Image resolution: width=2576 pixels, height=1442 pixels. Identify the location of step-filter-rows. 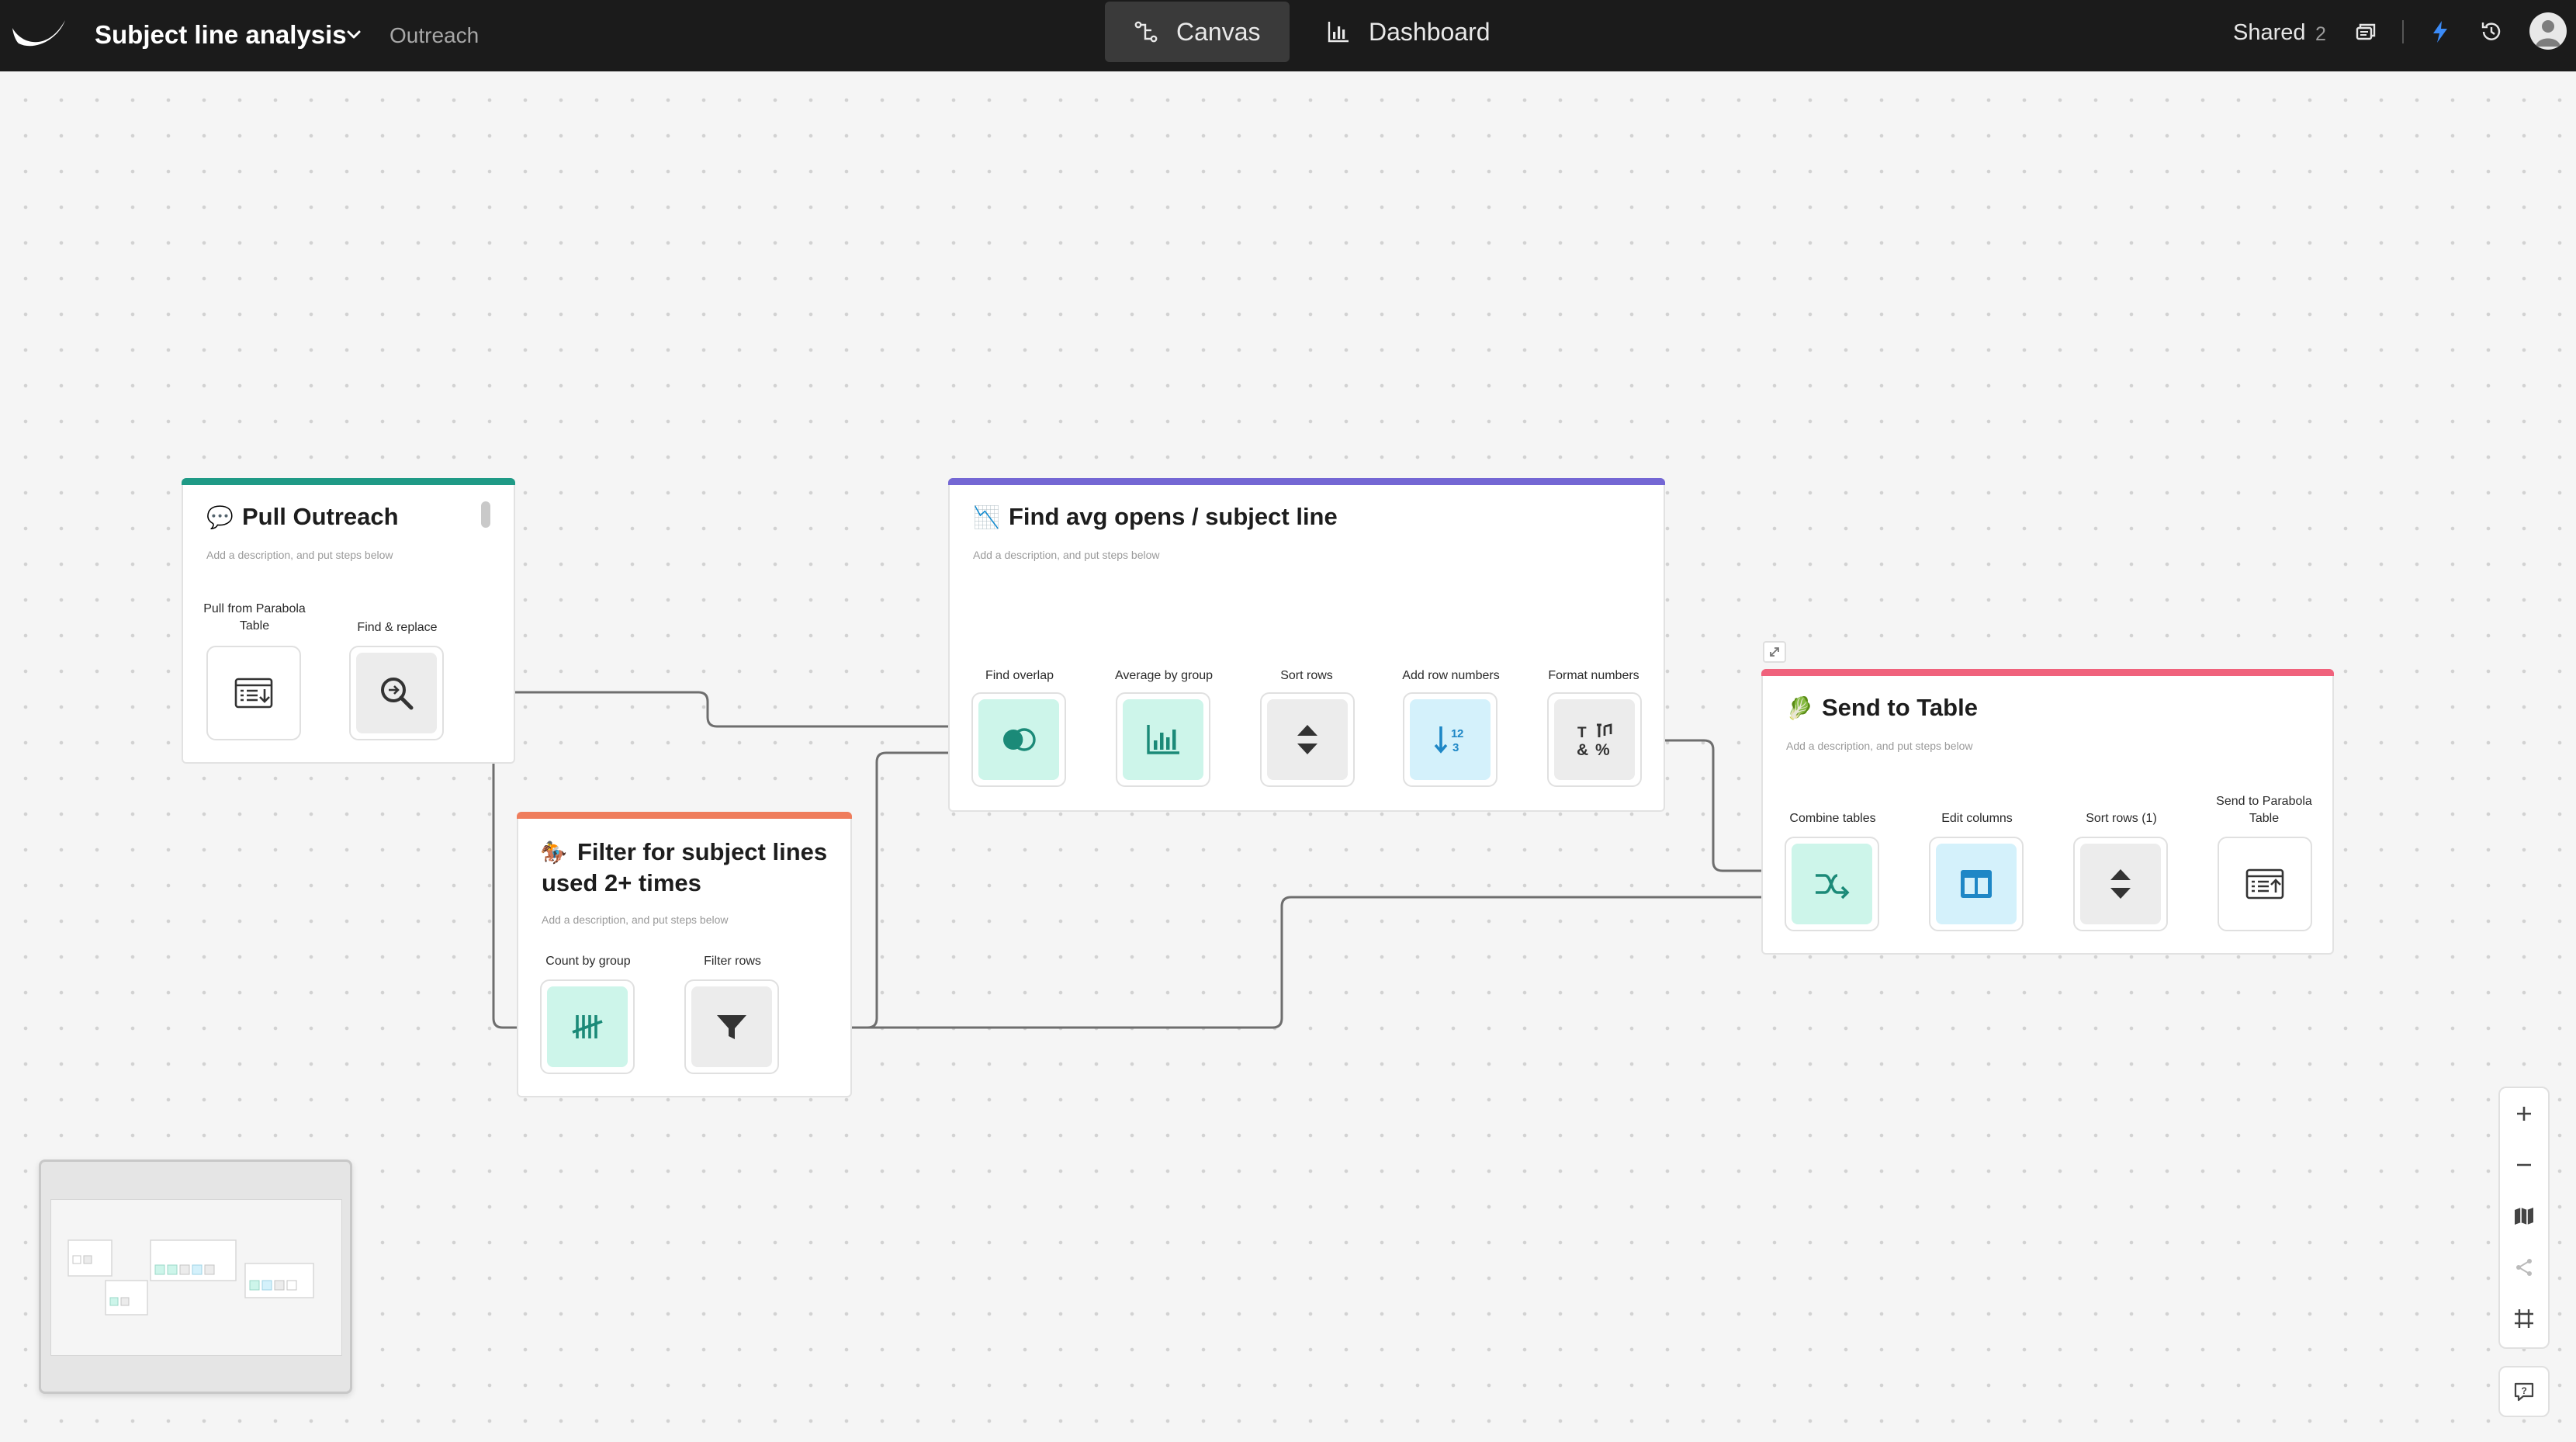
(731, 1026).